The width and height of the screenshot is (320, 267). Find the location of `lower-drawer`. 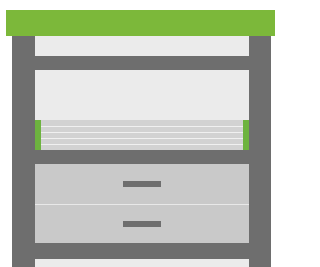

lower-drawer is located at coordinates (142, 224).